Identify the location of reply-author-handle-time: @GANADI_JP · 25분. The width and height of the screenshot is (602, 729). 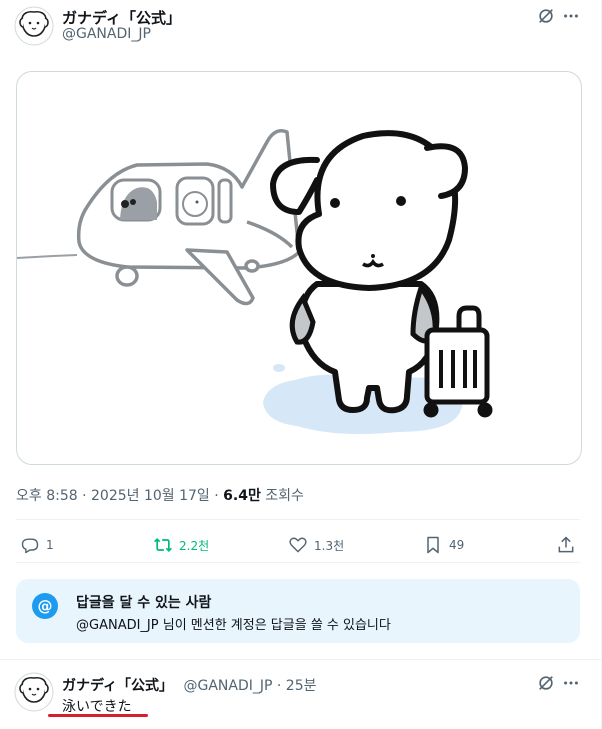
(249, 686).